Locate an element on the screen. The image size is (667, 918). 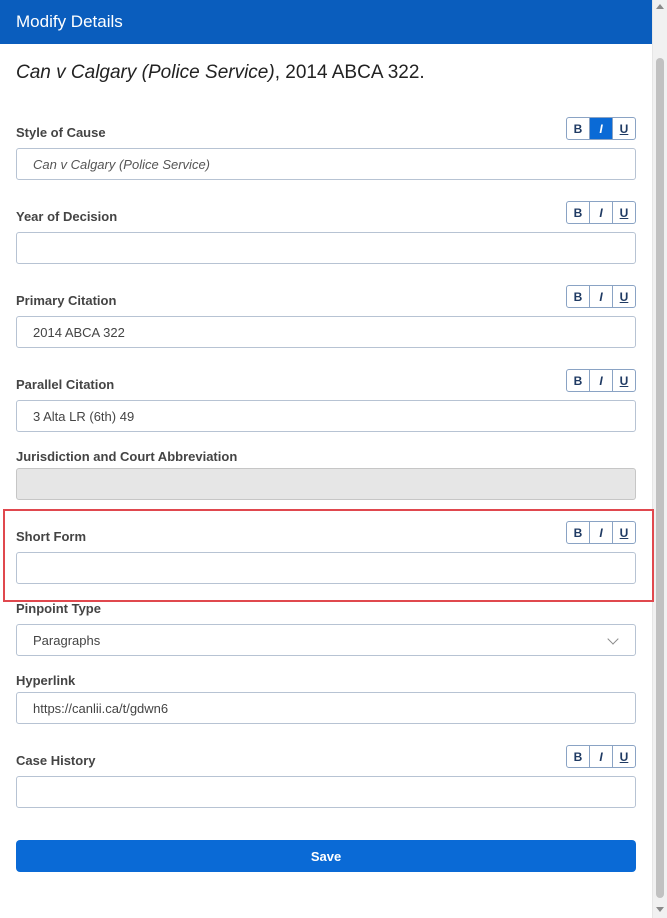
year-of-decision-input is located at coordinates (326, 248).